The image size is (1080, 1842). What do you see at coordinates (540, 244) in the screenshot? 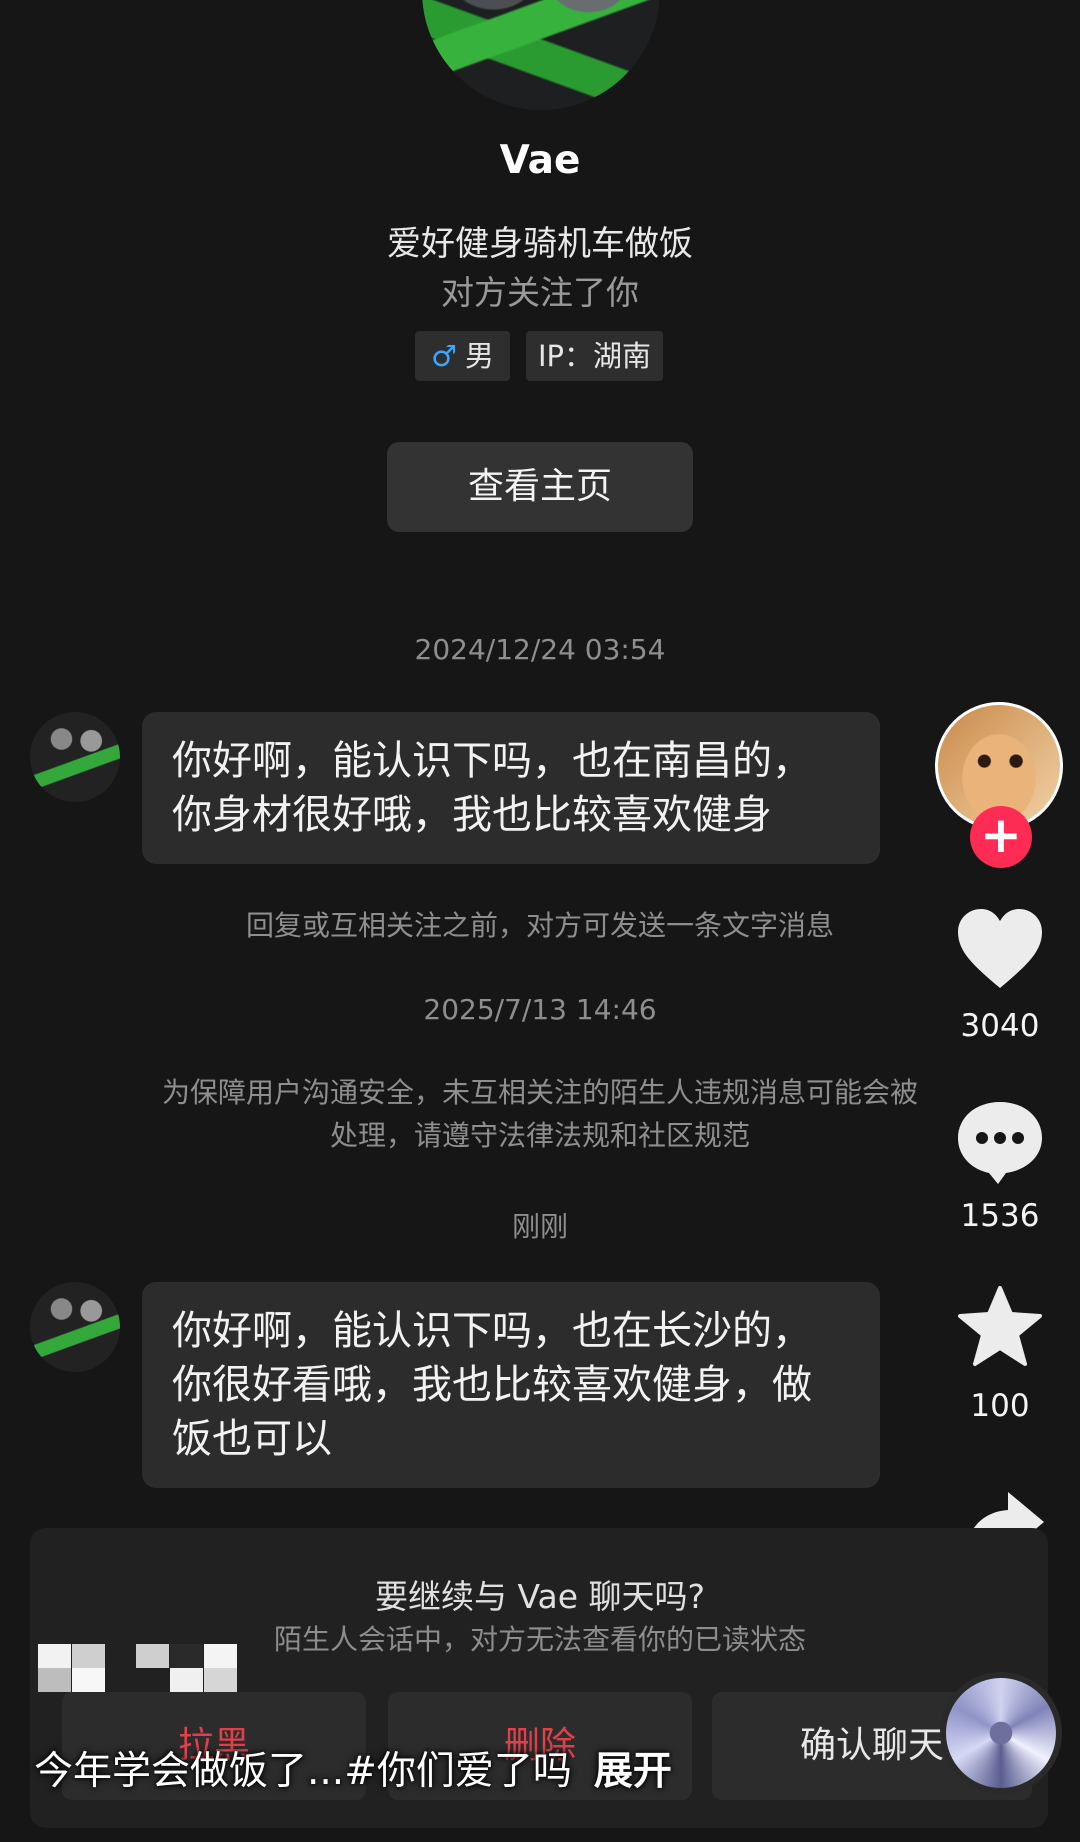
I see `profile-bio: 爱好健身骑机车做饭` at bounding box center [540, 244].